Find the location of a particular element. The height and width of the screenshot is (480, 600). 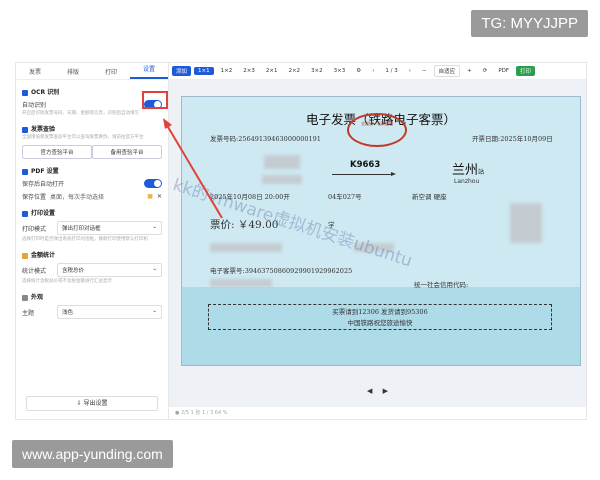

clear-icon: ✕ is located at coordinates (159, 196).